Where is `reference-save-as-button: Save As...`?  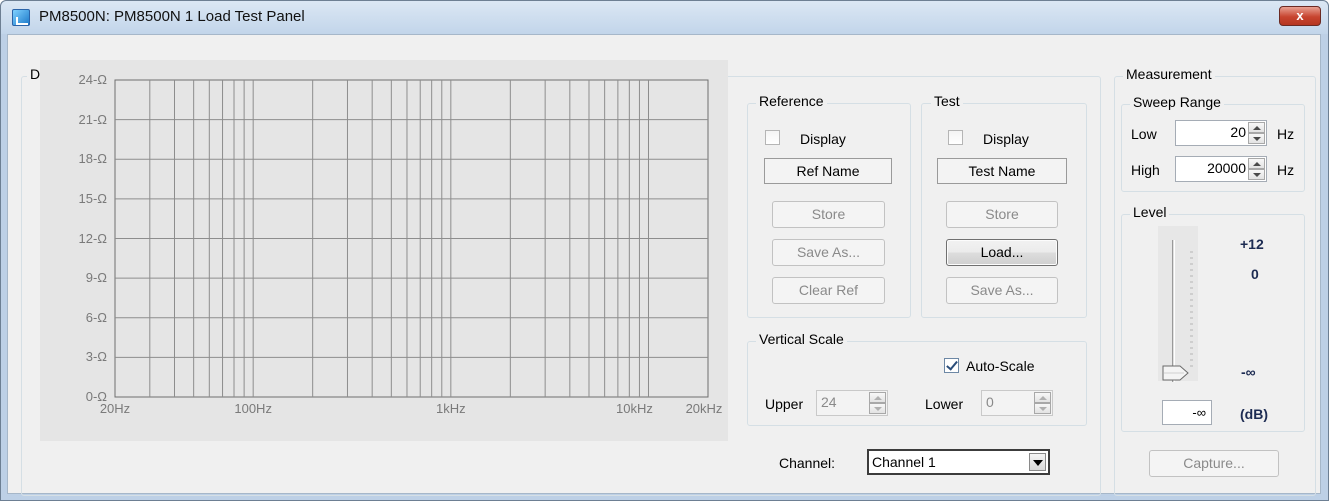
reference-save-as-button: Save As... is located at coordinates (828, 252).